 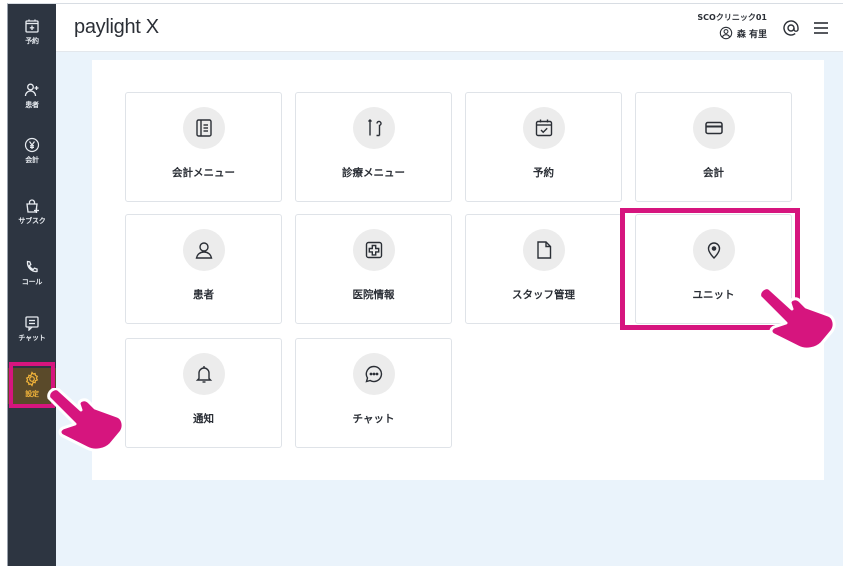 I want to click on user-plus-icon, so click(x=31, y=90).